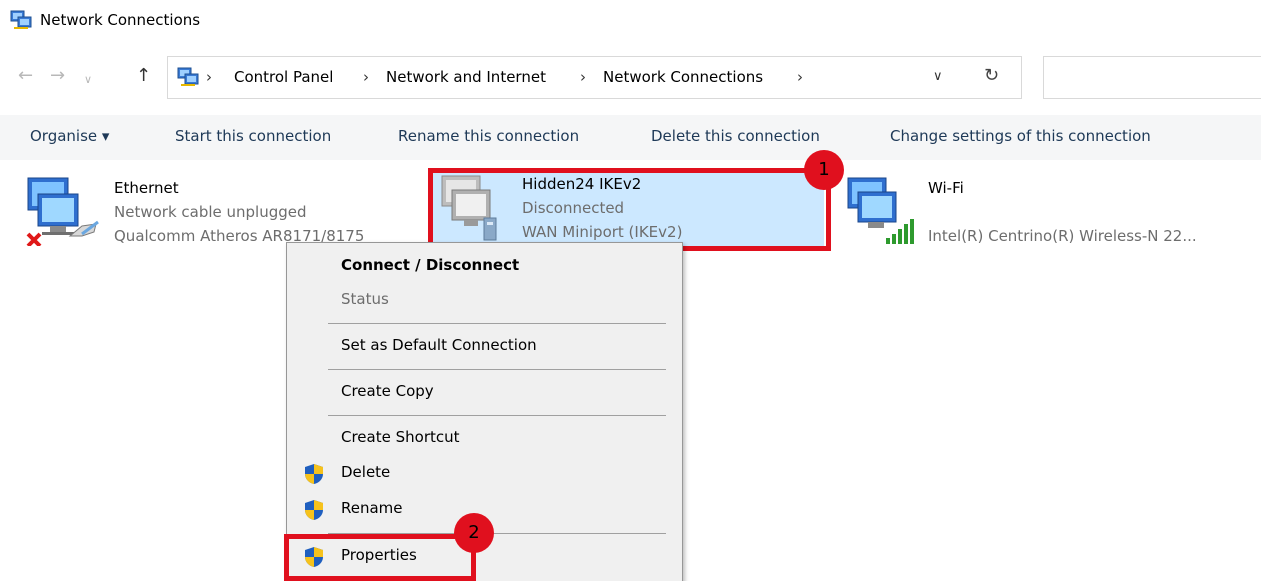  What do you see at coordinates (474, 533) in the screenshot?
I see `step-2-badge: 2` at bounding box center [474, 533].